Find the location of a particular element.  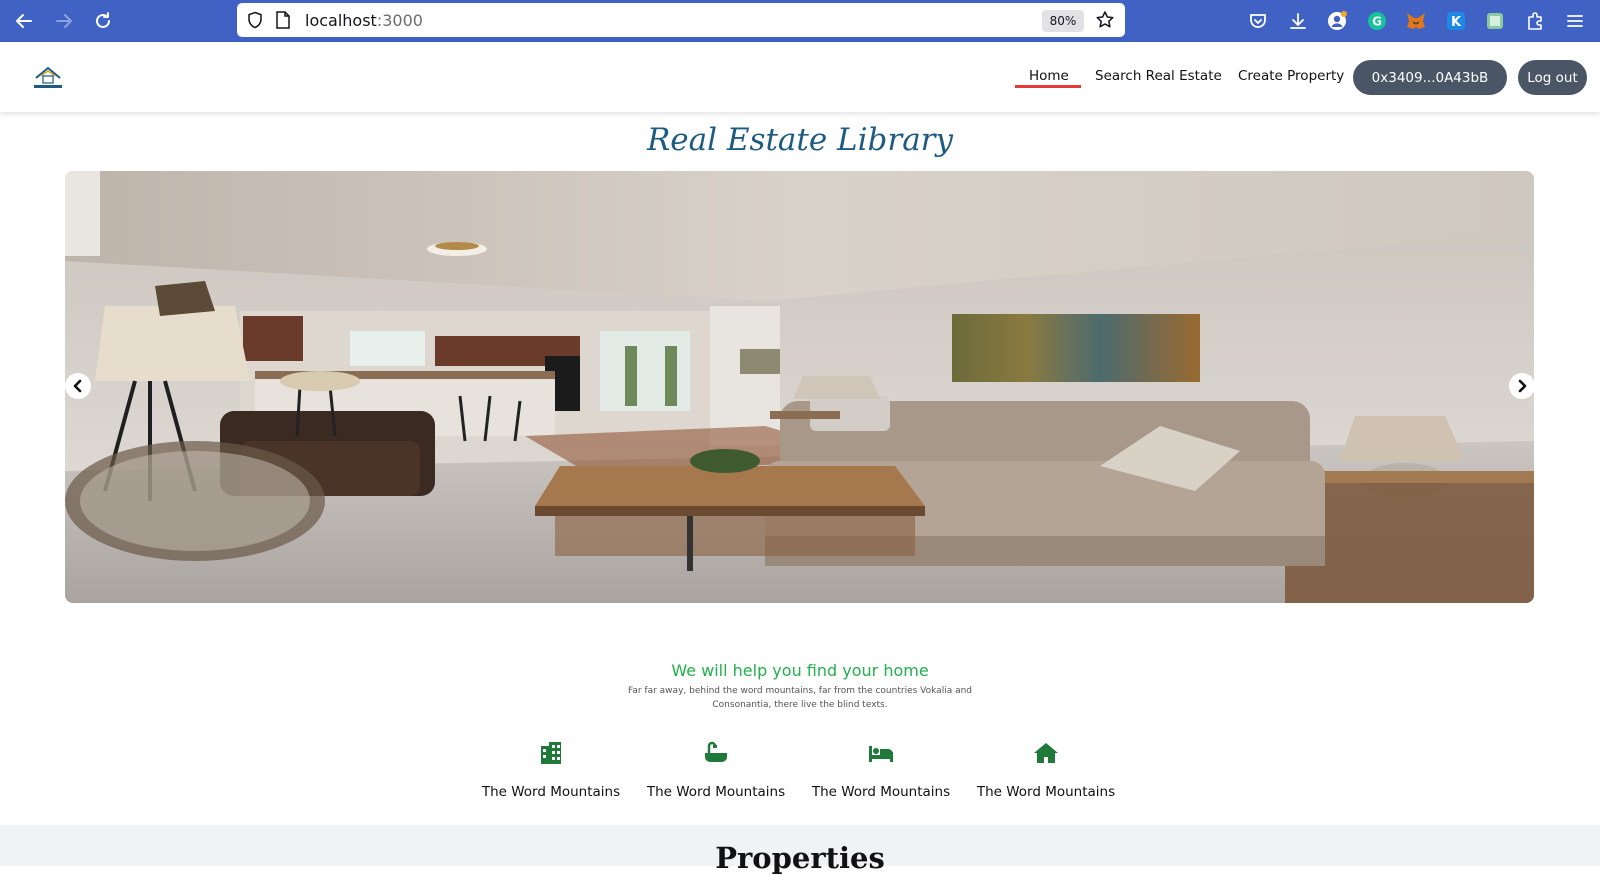

svg-text: G is located at coordinates (1377, 22).